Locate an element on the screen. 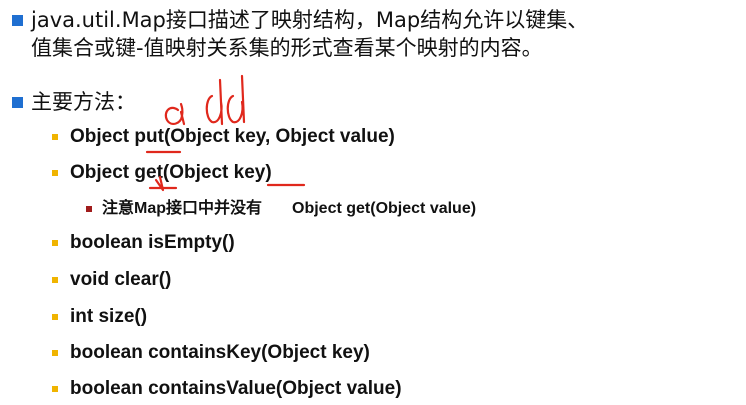  method-item: int size() is located at coordinates (99, 317).